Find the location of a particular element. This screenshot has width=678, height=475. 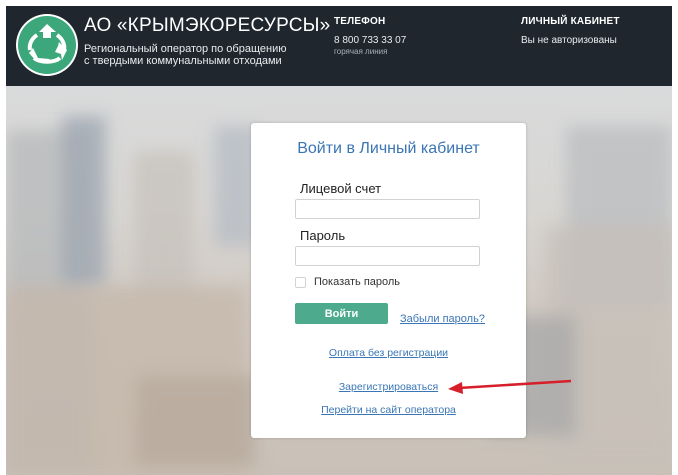

pay-without-registration-link: Оплата без регистрации is located at coordinates (388, 353).